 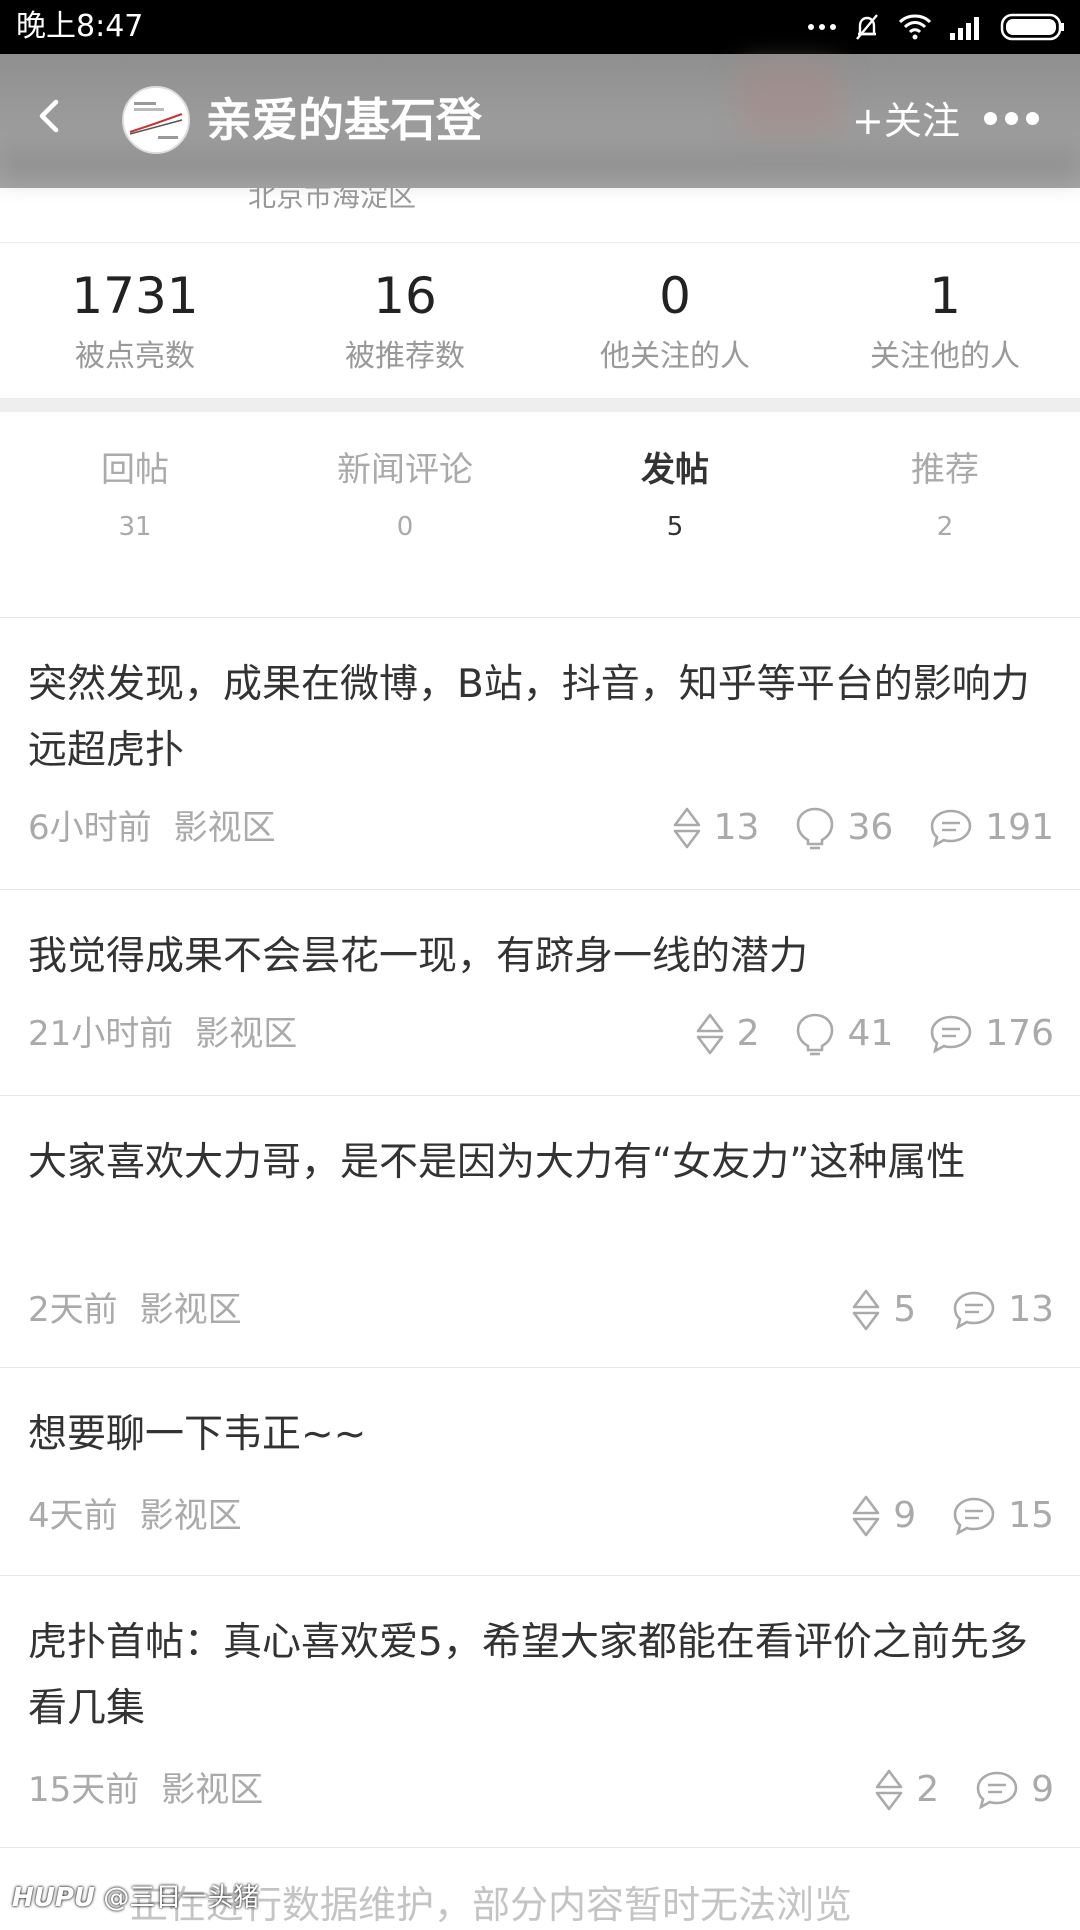 What do you see at coordinates (1011, 118) in the screenshot?
I see `more-dots-icon` at bounding box center [1011, 118].